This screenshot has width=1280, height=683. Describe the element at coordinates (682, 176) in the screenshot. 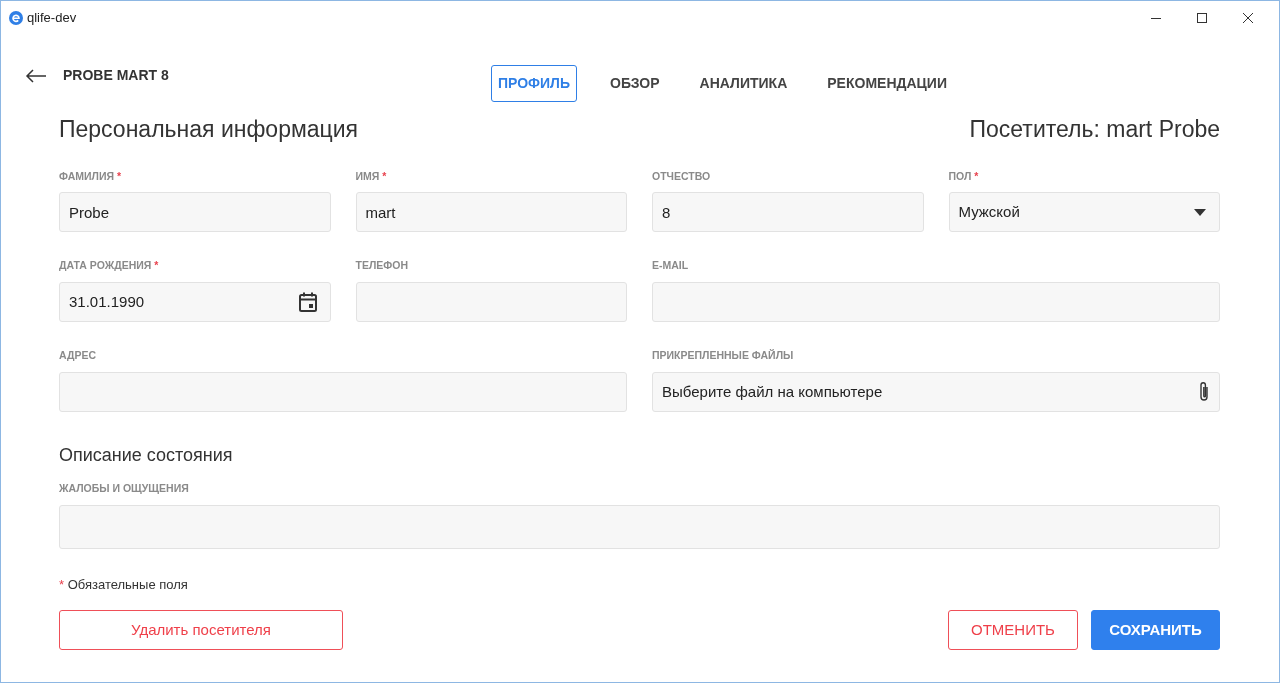

I see `field-label: ОТЧЕСТВО` at that location.